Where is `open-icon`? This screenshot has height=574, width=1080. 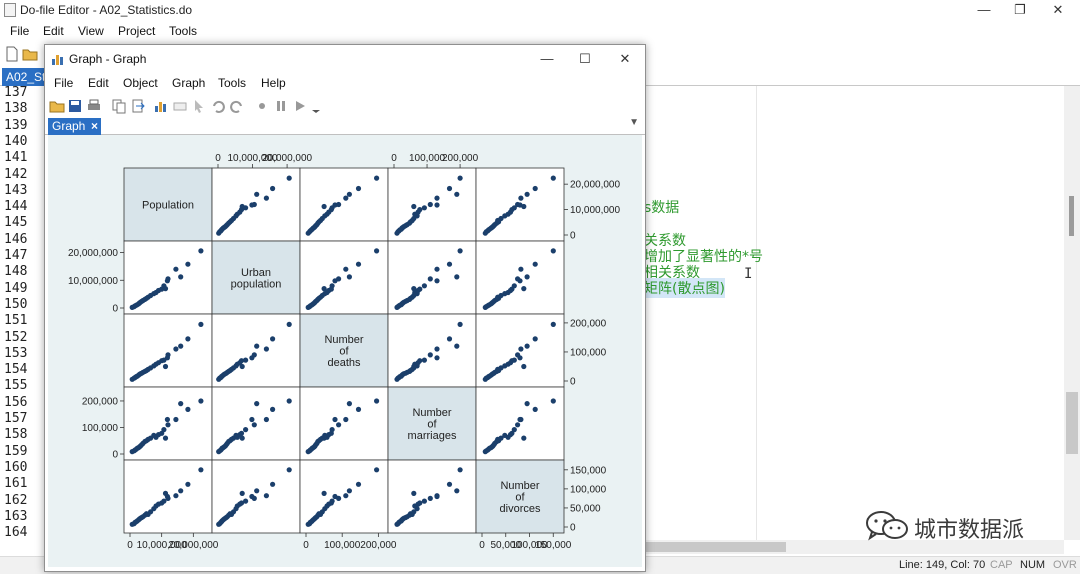
open-icon is located at coordinates (57, 106).